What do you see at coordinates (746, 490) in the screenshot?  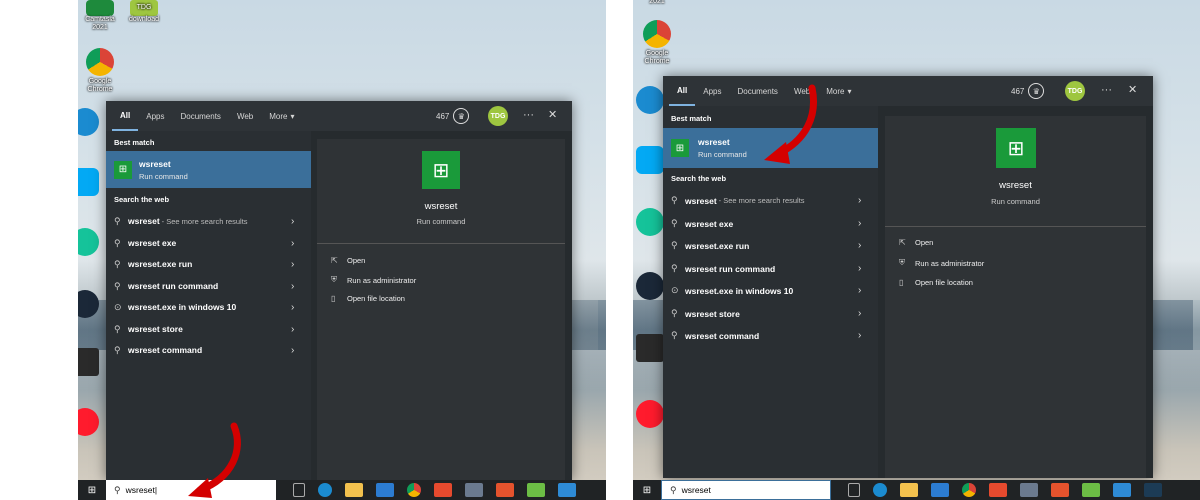 I see `taskbar-search-input: ⚲ wsreset` at bounding box center [746, 490].